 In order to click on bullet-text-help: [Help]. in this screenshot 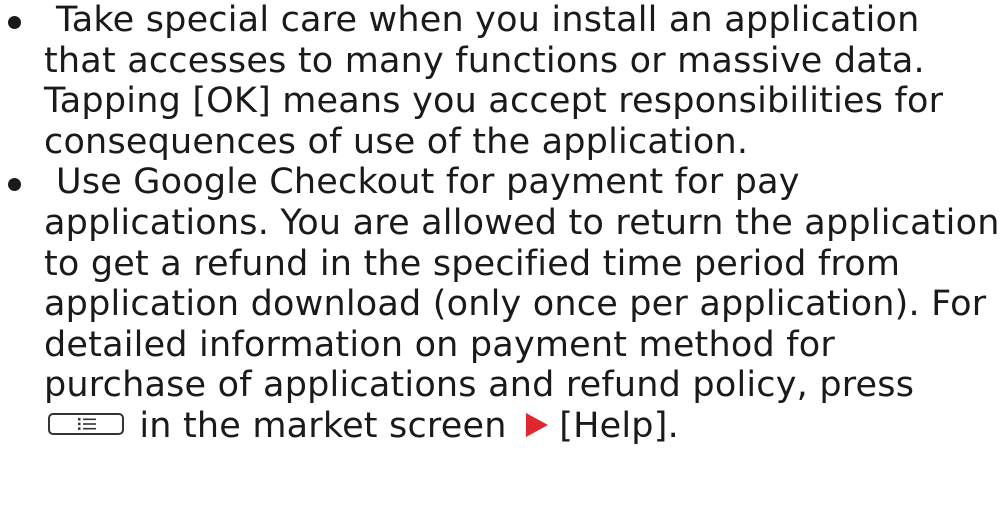, I will do `click(619, 425)`.